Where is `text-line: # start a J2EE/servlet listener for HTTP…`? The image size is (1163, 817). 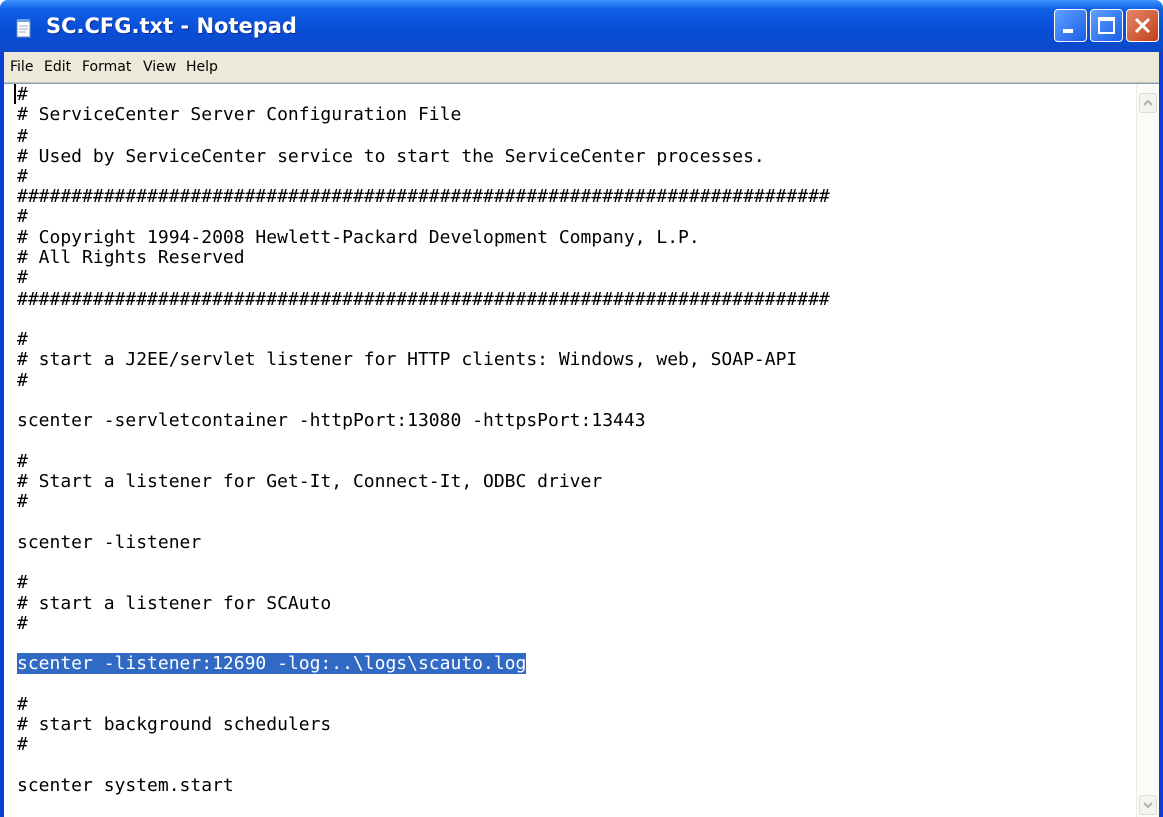 text-line: # start a J2EE/servlet listener for HTTP… is located at coordinates (407, 359).